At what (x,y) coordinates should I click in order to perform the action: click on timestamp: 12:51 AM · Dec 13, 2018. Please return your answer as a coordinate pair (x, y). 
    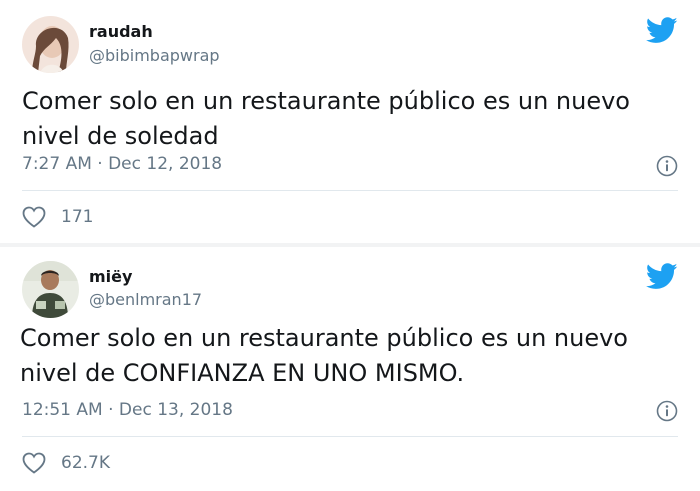
    Looking at the image, I should click on (127, 410).